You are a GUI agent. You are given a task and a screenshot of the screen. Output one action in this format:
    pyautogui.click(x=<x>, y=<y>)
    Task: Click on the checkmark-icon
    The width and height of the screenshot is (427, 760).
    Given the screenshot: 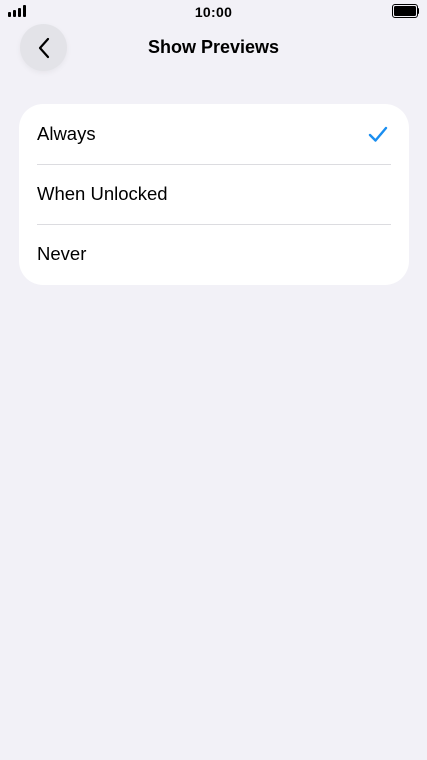 What is the action you would take?
    pyautogui.click(x=378, y=134)
    